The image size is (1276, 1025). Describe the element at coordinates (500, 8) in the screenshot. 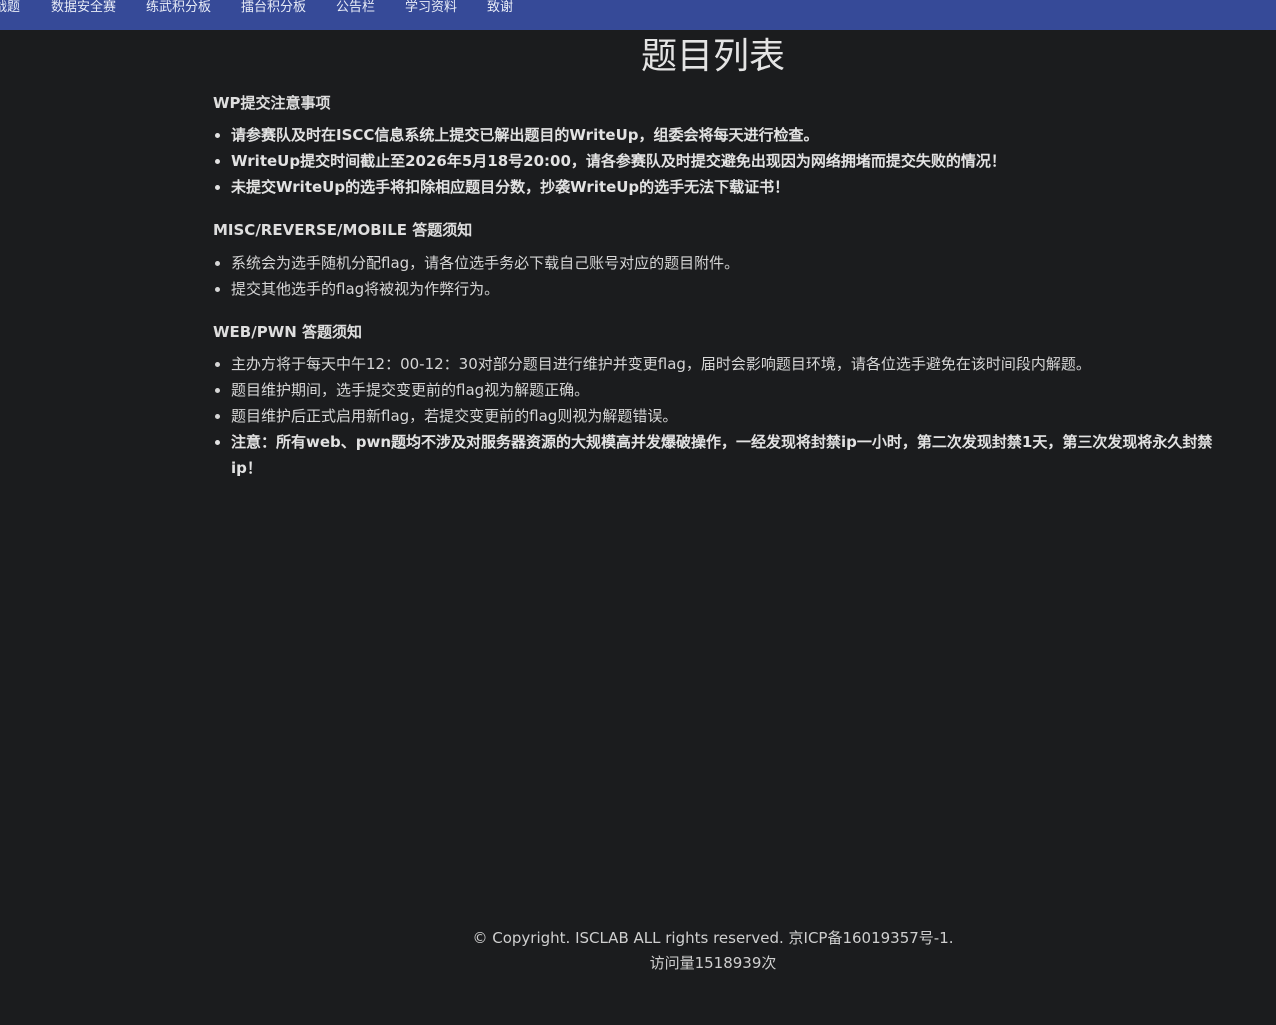

I see `nav-item-acknowledgements: 致谢` at that location.